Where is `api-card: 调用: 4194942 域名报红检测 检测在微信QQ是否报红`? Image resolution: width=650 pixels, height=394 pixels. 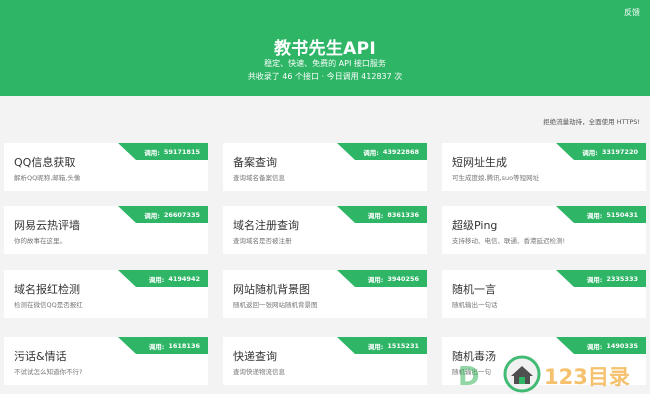 api-card: 调用: 4194942 域名报红检测 检测在微信QQ是否报红 is located at coordinates (106, 294).